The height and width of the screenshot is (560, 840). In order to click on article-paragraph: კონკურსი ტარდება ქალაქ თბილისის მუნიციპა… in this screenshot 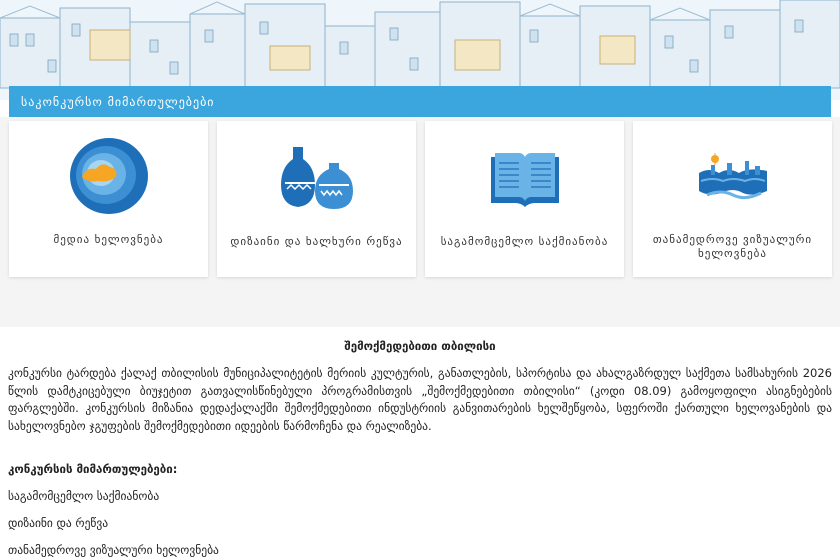, I will do `click(420, 399)`.